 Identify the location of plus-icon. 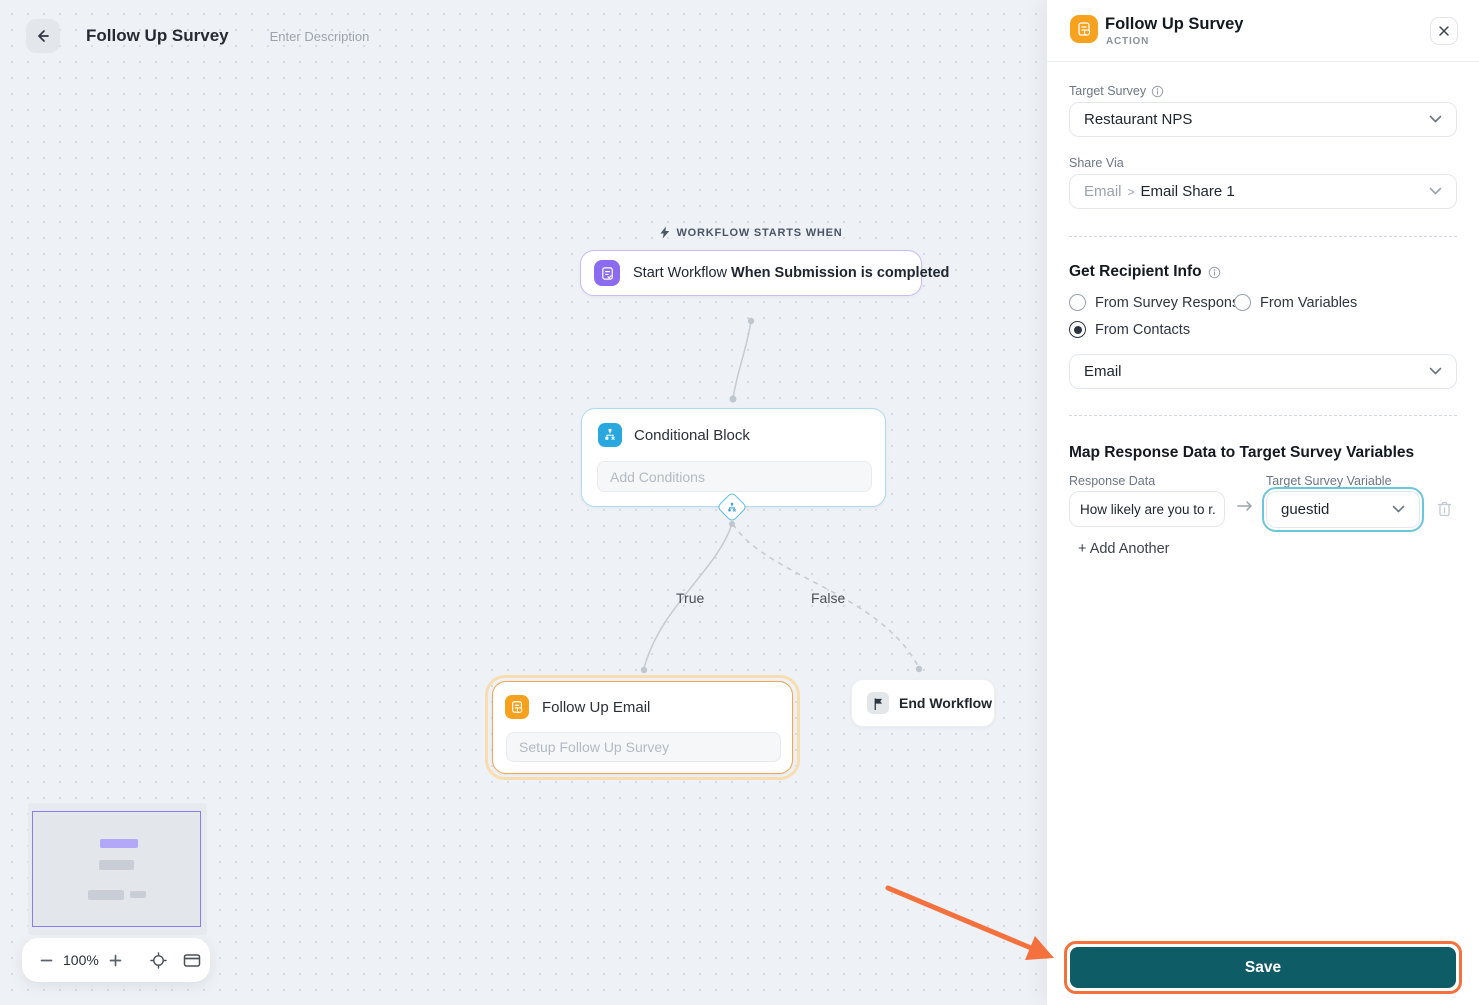
(115, 960).